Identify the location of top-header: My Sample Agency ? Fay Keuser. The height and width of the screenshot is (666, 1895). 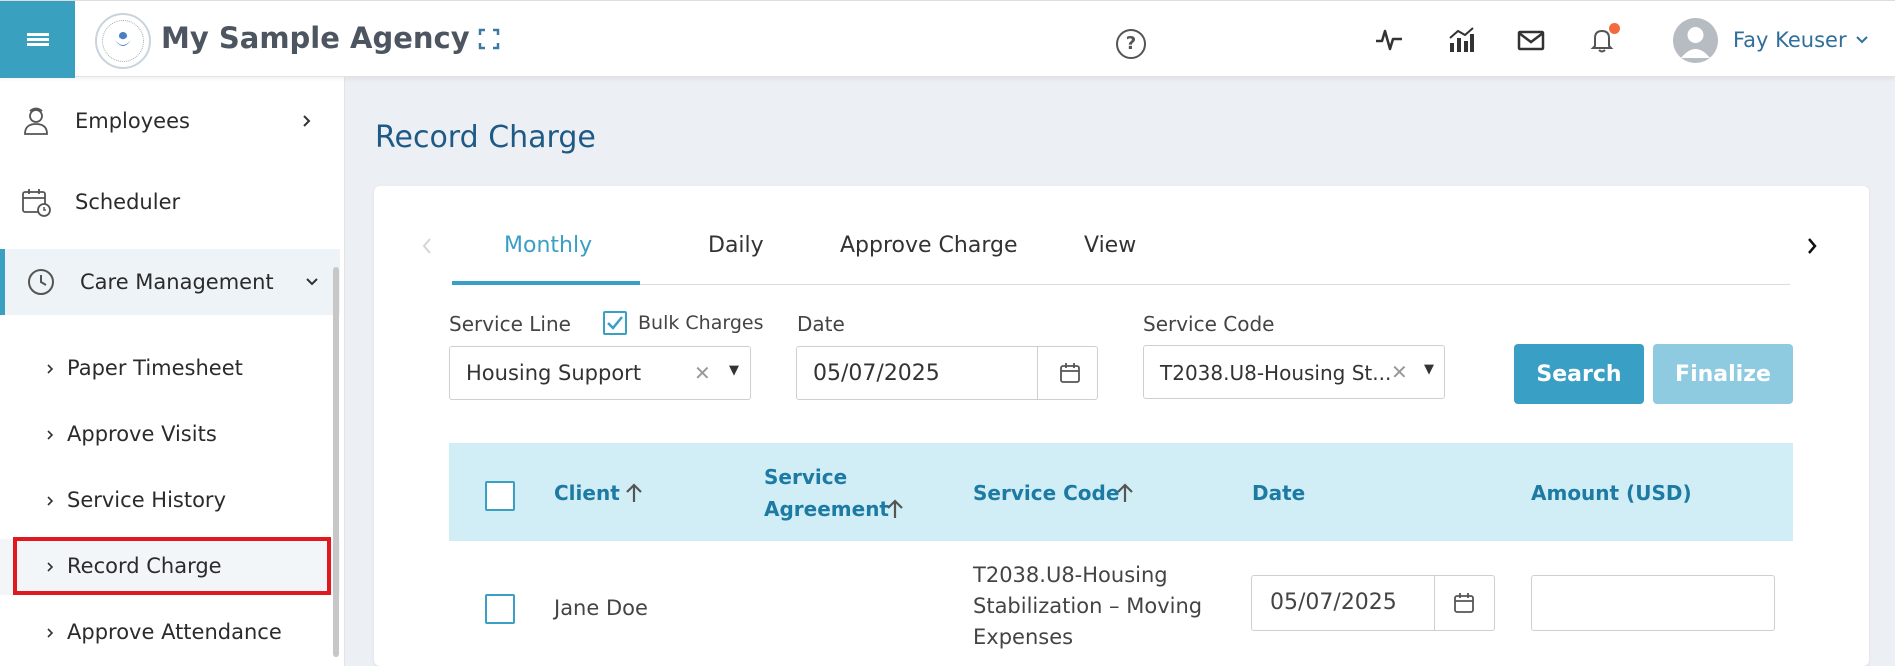
(947, 39).